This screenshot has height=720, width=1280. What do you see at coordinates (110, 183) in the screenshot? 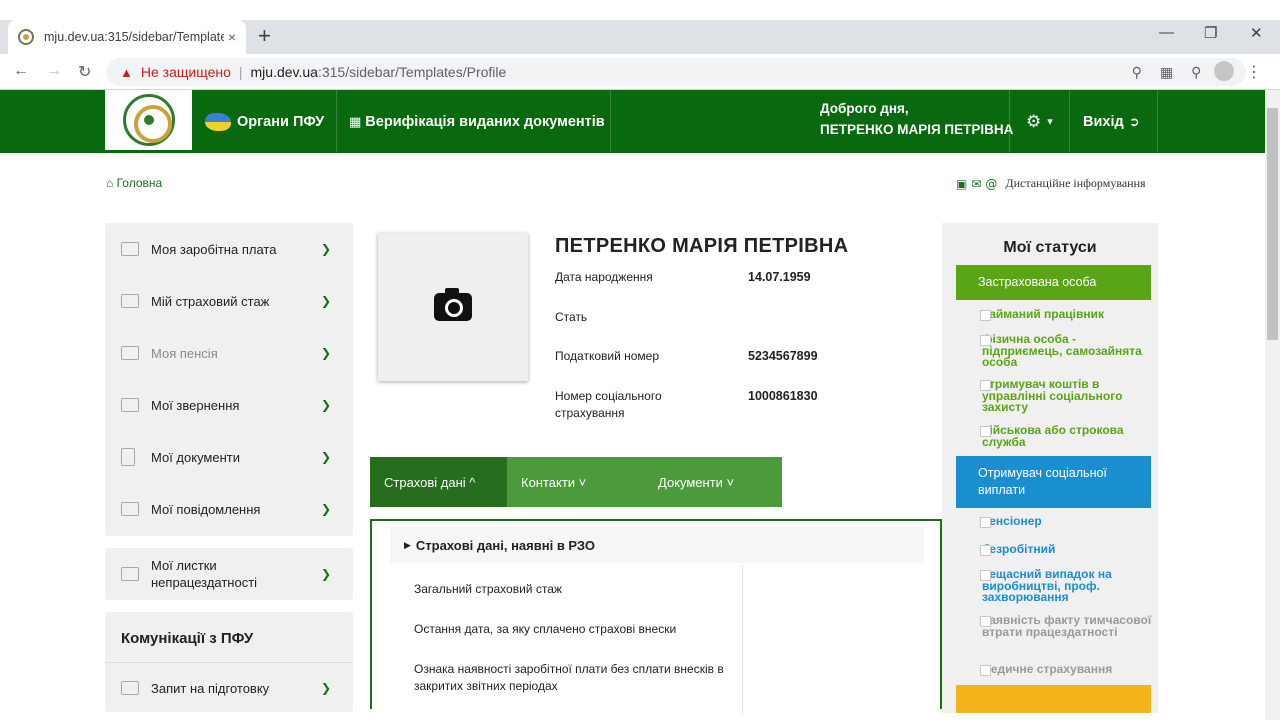
I see `home-icon: ⌂` at bounding box center [110, 183].